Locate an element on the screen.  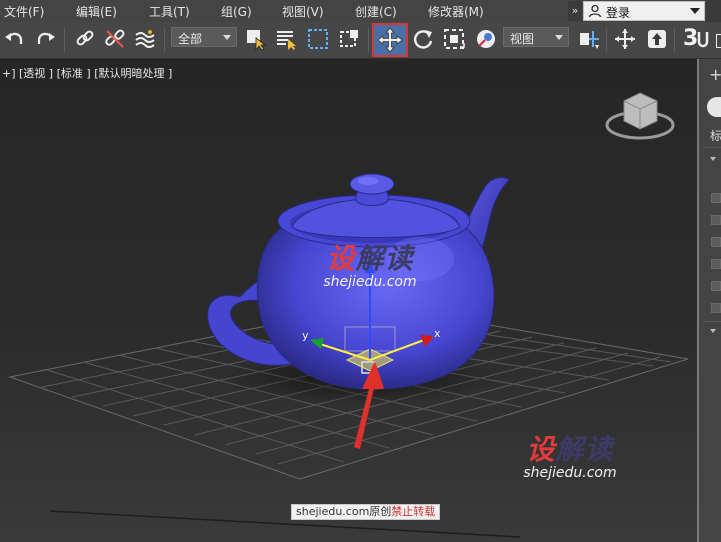
gizmo-x-label: x is located at coordinates (437, 333).